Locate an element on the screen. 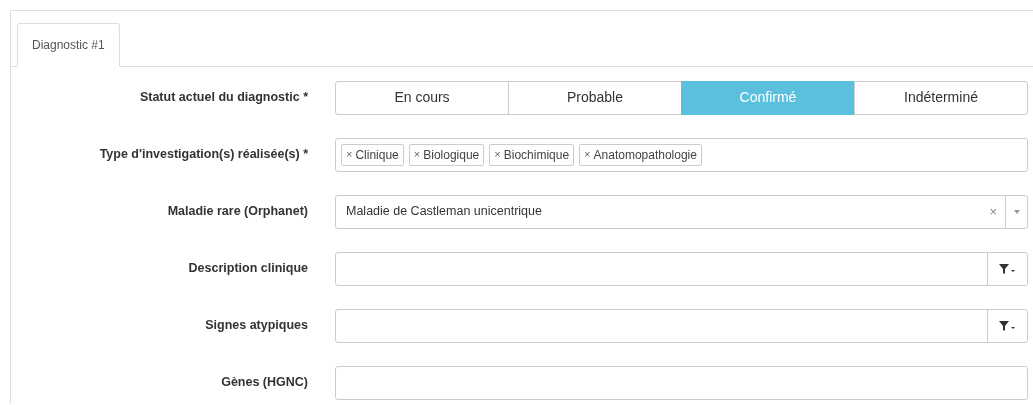 The width and height of the screenshot is (1033, 405). tag-label: Anatomopathologie is located at coordinates (645, 155).